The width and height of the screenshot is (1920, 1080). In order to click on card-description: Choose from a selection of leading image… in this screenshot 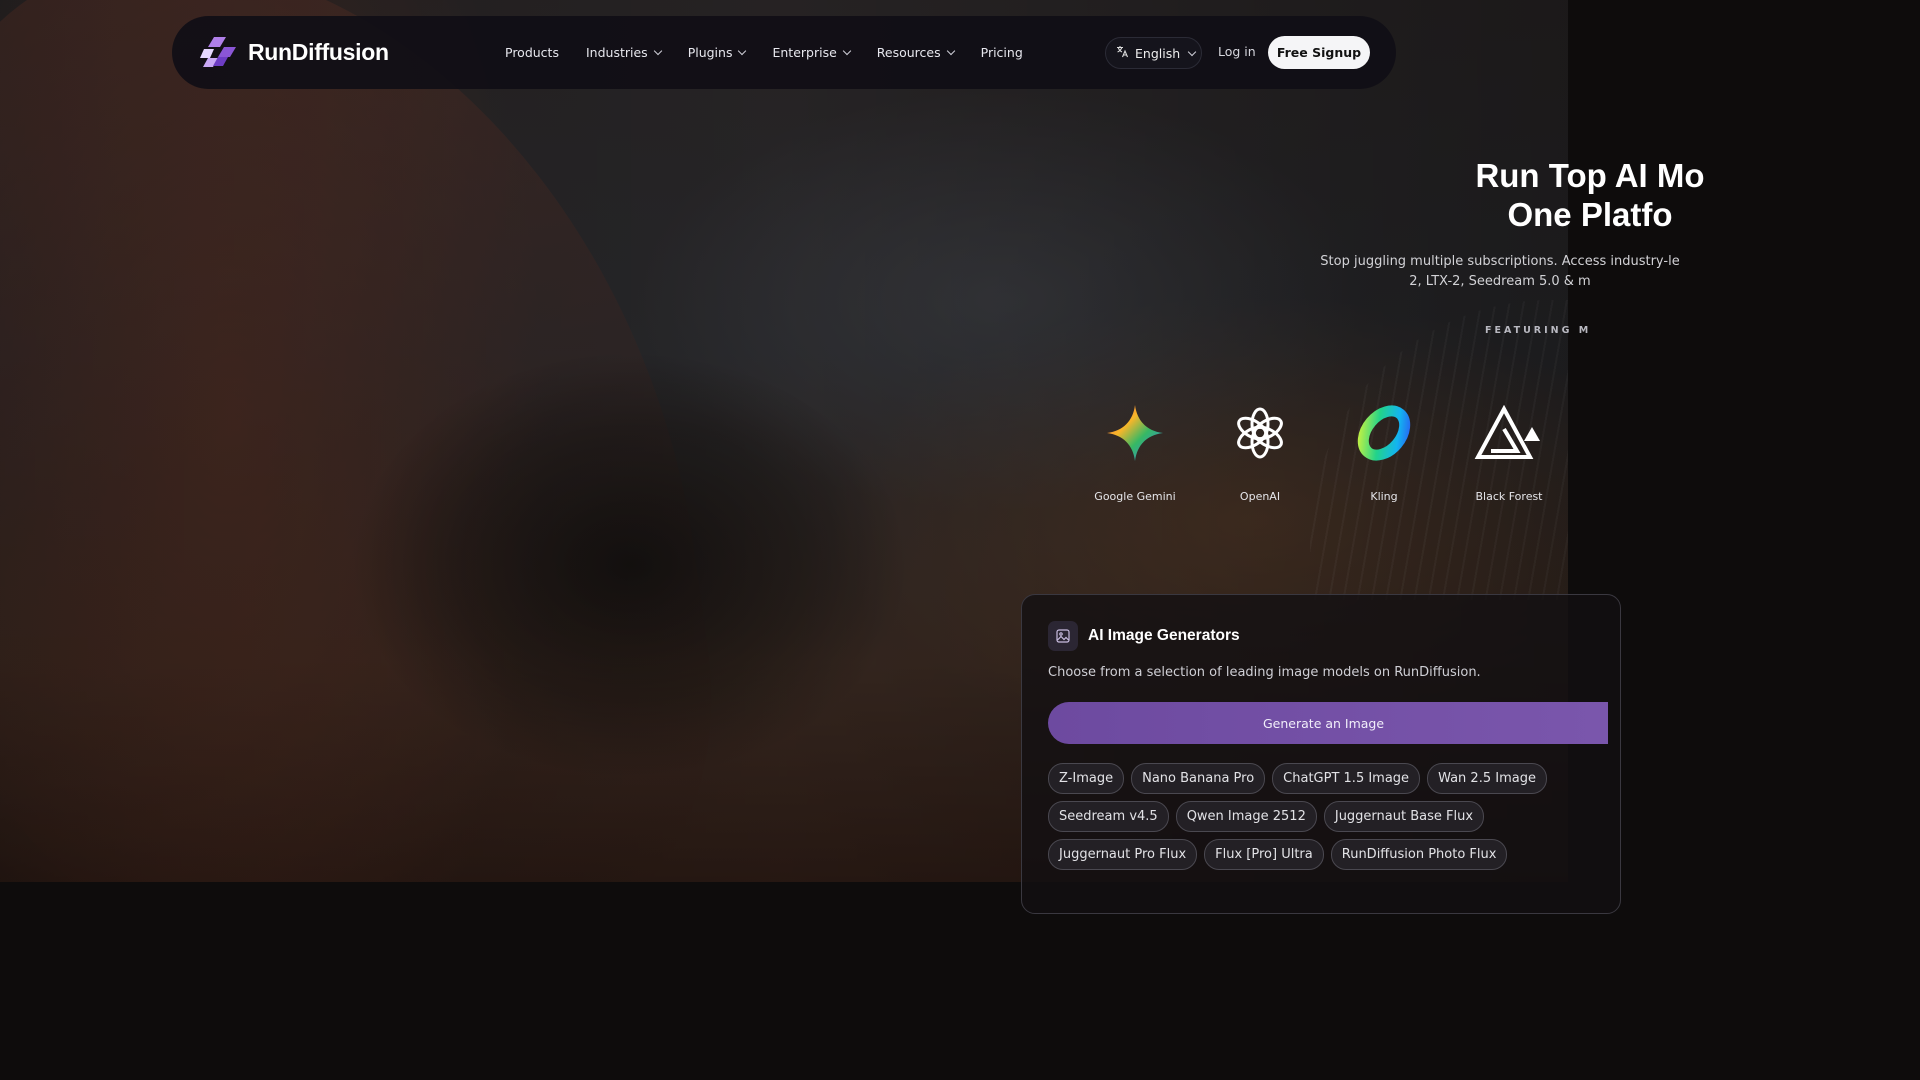, I will do `click(1264, 672)`.